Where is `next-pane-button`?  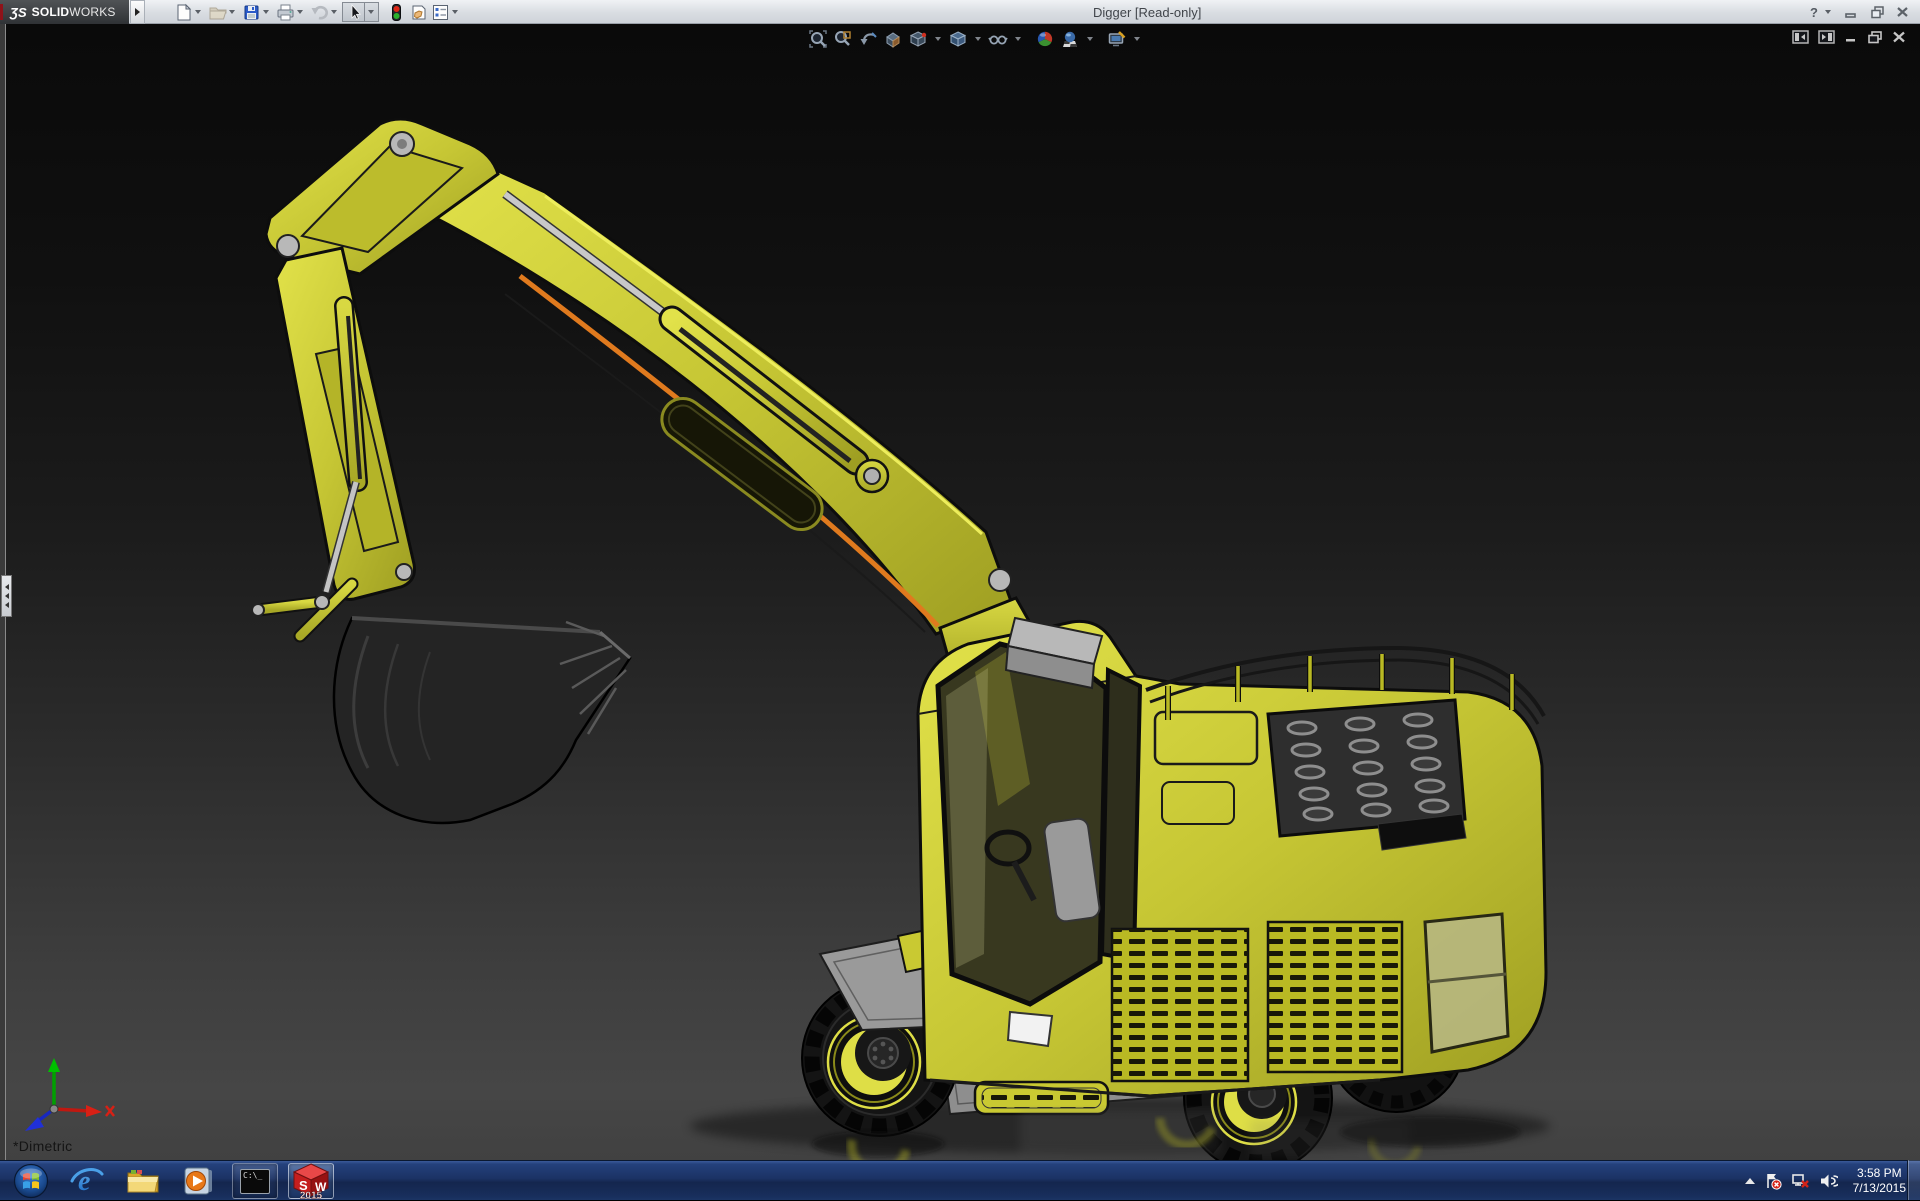
next-pane-button is located at coordinates (1826, 37).